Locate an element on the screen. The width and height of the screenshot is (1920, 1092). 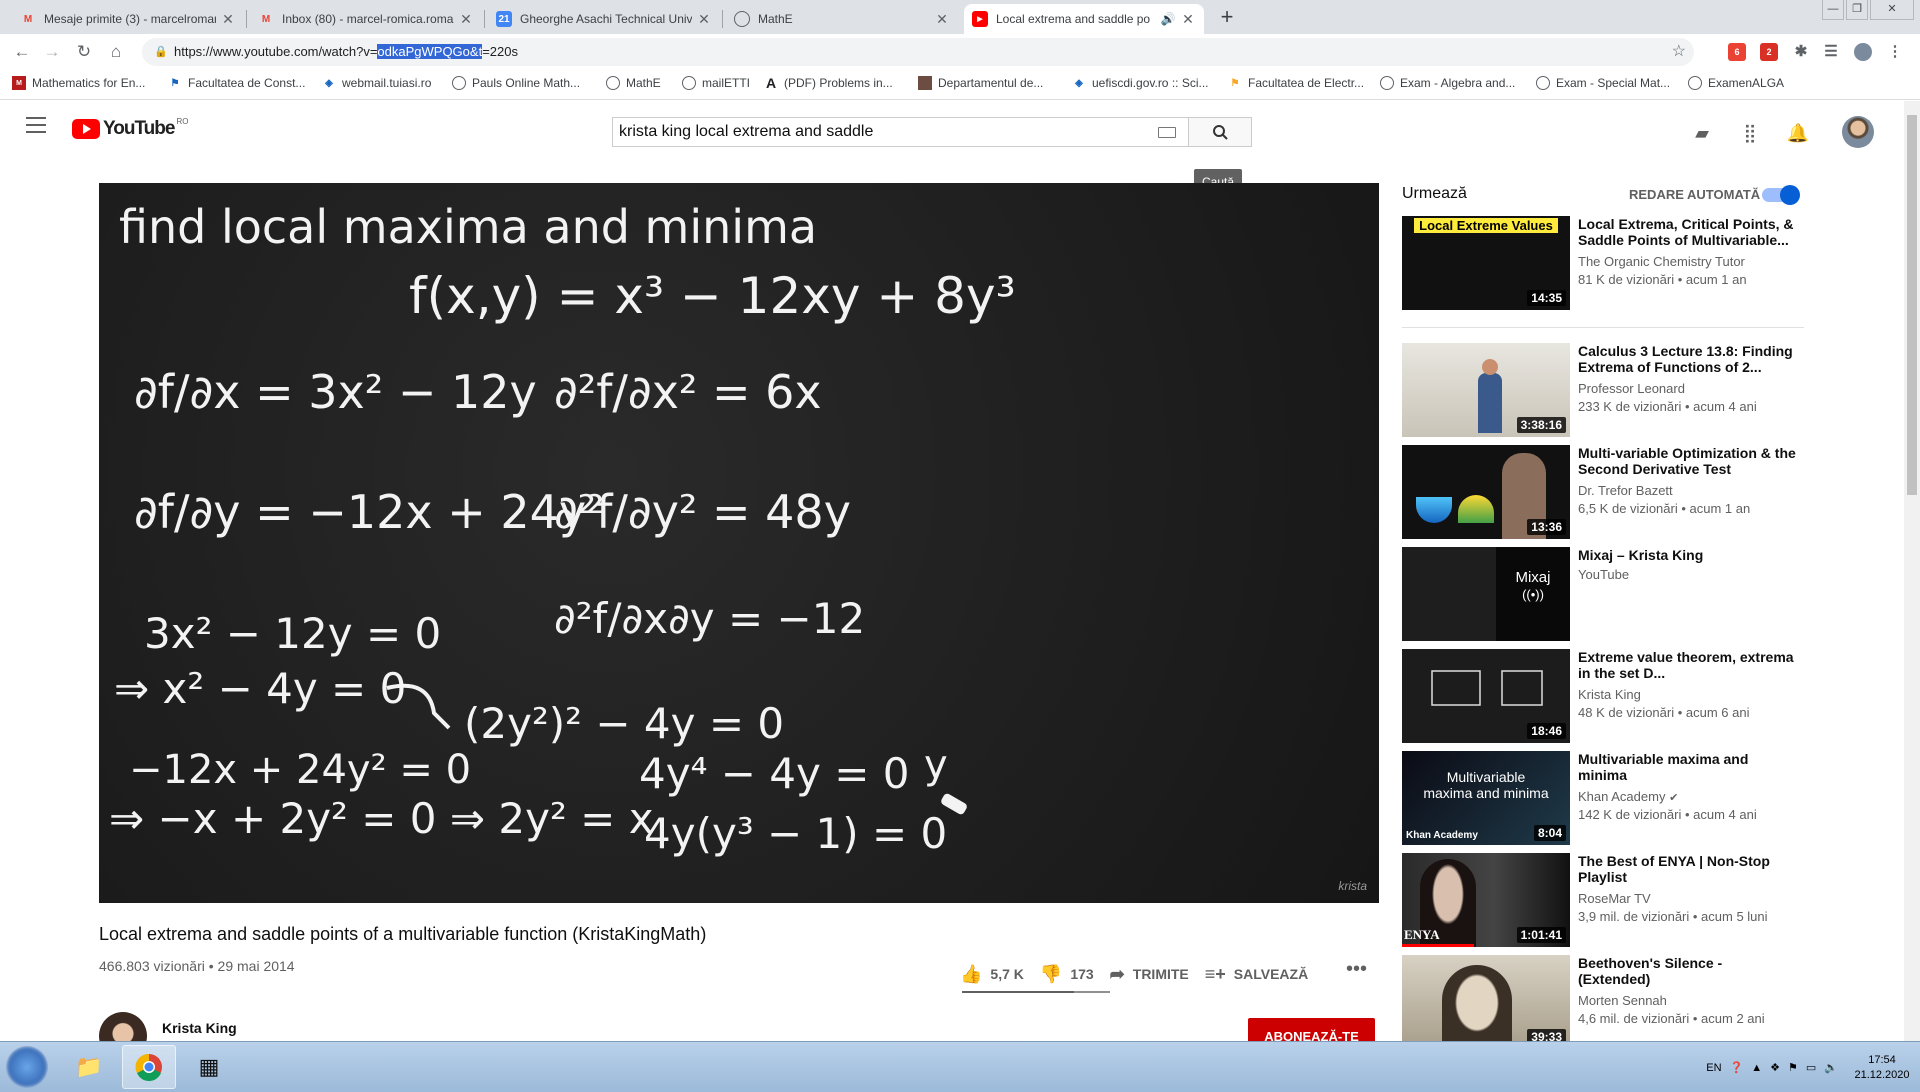
system-tray: EN ❓ ▲ ❖ ⚑ ▭ 🔈 17:54 21.12.2020 is located at coordinates (1809, 1067).